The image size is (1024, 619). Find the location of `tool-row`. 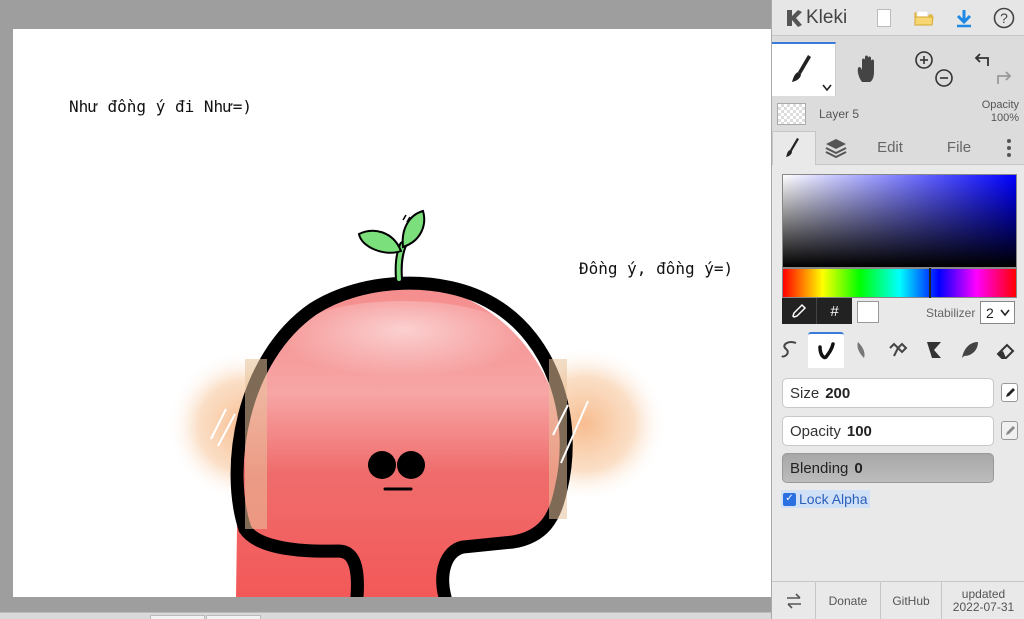

tool-row is located at coordinates (898, 69).